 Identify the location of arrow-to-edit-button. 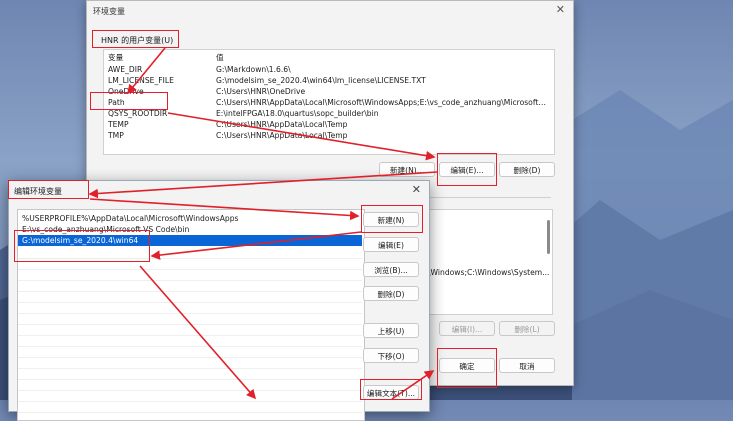
(301, 136).